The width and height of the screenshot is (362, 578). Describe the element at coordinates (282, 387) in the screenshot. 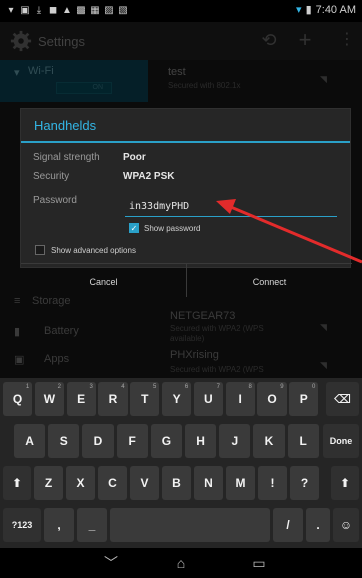

I see `key-hint: 9` at that location.